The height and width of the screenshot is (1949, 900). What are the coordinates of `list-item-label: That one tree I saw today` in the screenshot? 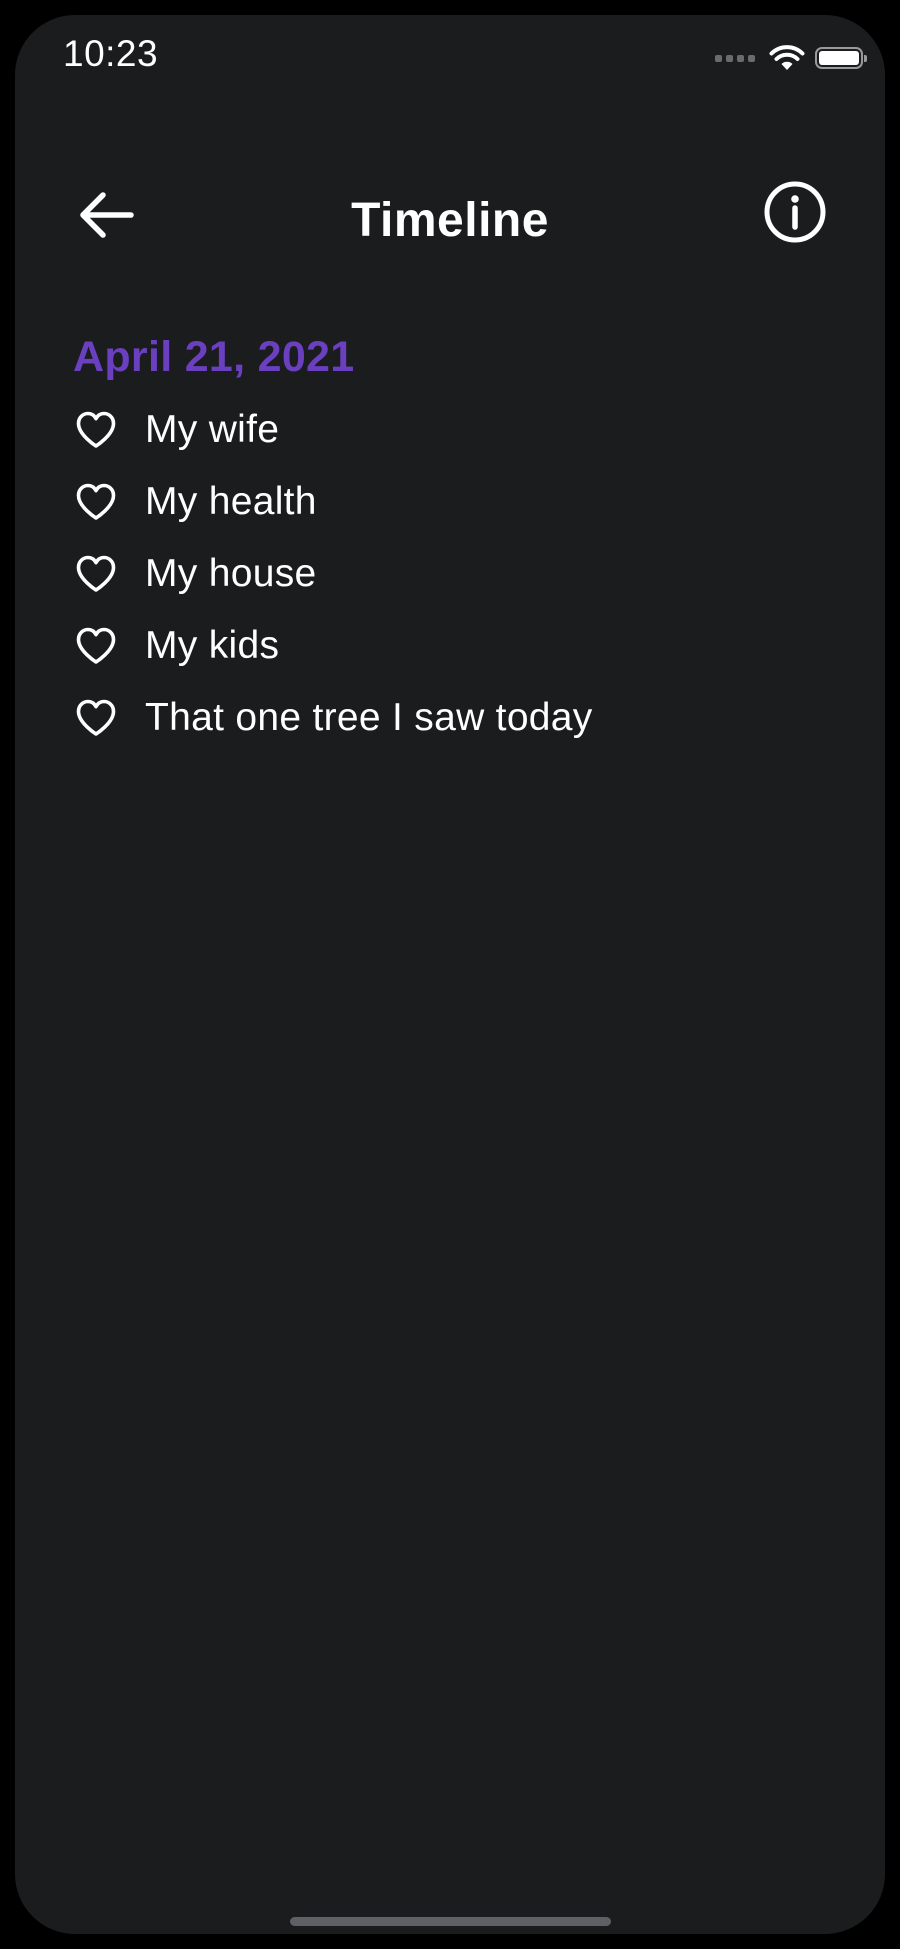 It's located at (369, 717).